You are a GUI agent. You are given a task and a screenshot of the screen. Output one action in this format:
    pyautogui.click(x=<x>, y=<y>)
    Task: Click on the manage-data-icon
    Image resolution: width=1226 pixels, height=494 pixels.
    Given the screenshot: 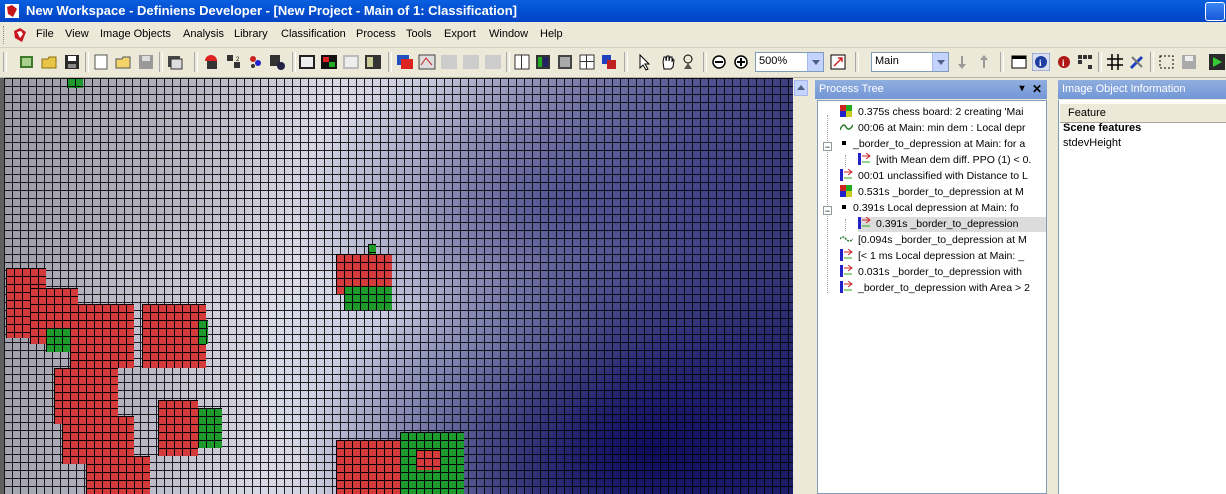 What is the action you would take?
    pyautogui.click(x=175, y=62)
    